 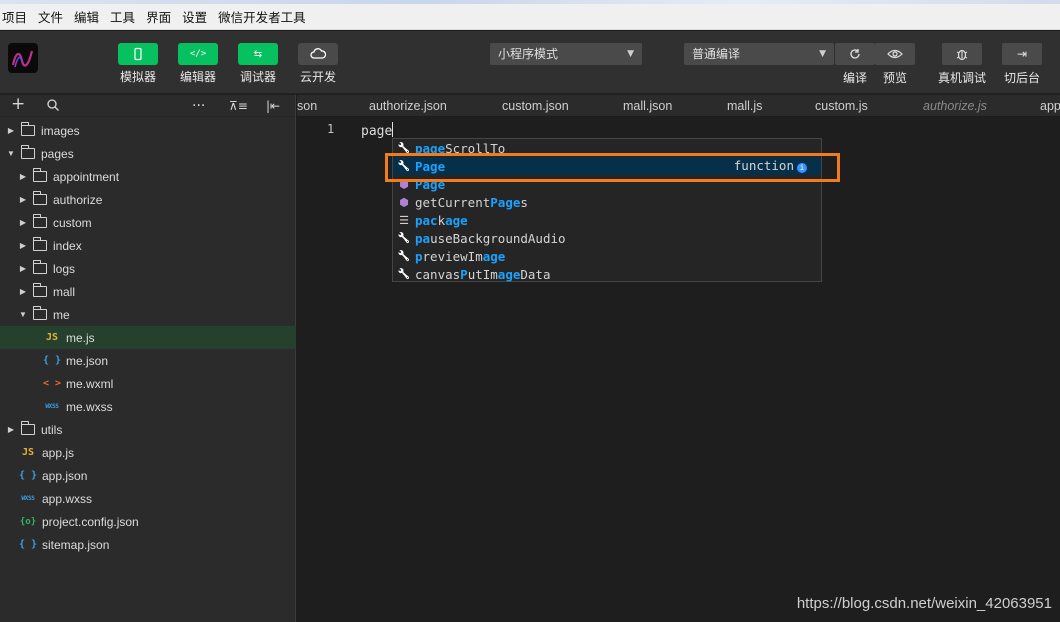 I want to click on tree-file: { } me.json, so click(x=148, y=360).